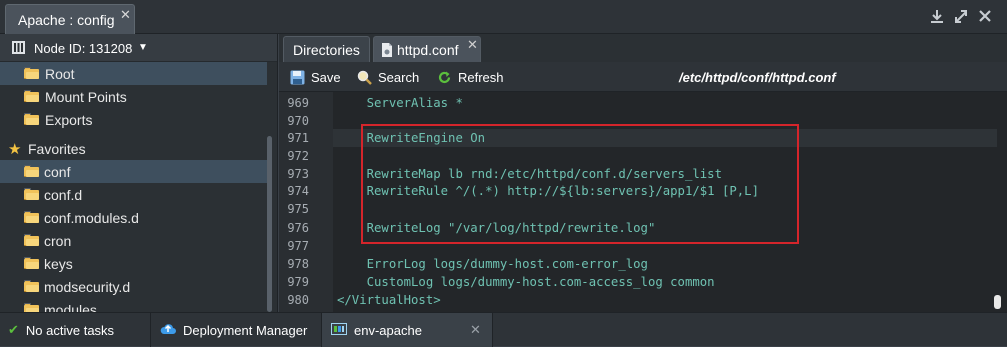 This screenshot has height=347, width=1007. Describe the element at coordinates (937, 16) in the screenshot. I see `download-icon` at that location.